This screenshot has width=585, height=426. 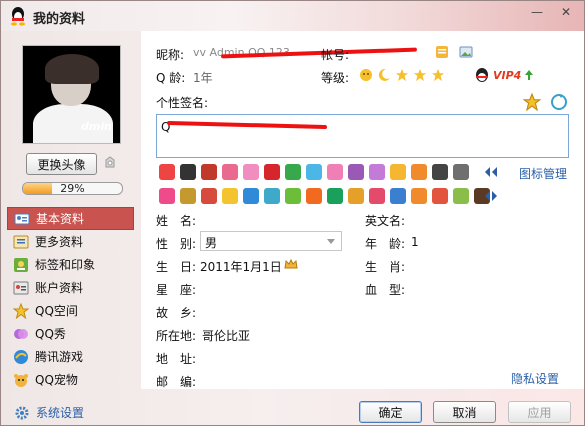 What do you see at coordinates (70, 264) in the screenshot?
I see `nav-item-tags: 标签和印象` at bounding box center [70, 264].